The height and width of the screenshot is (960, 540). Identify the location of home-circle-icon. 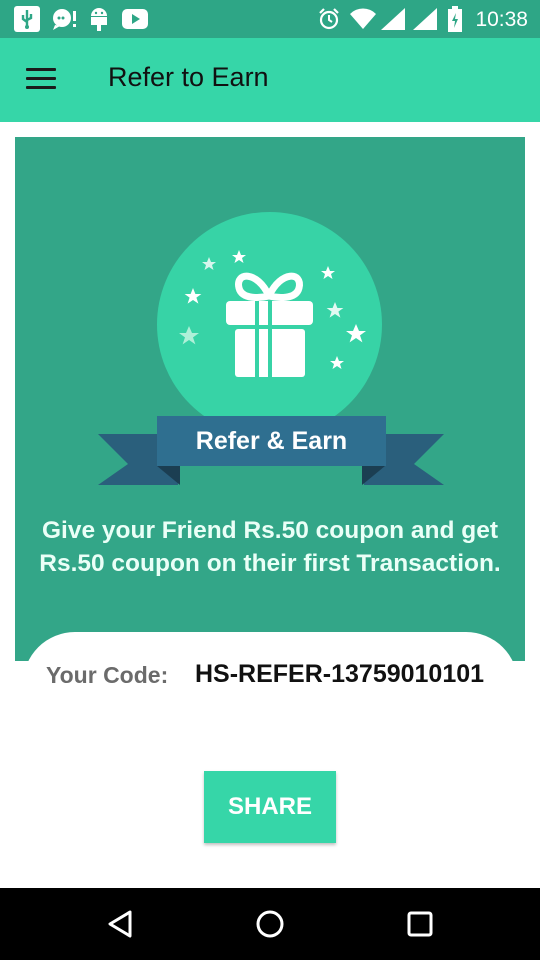
(270, 924).